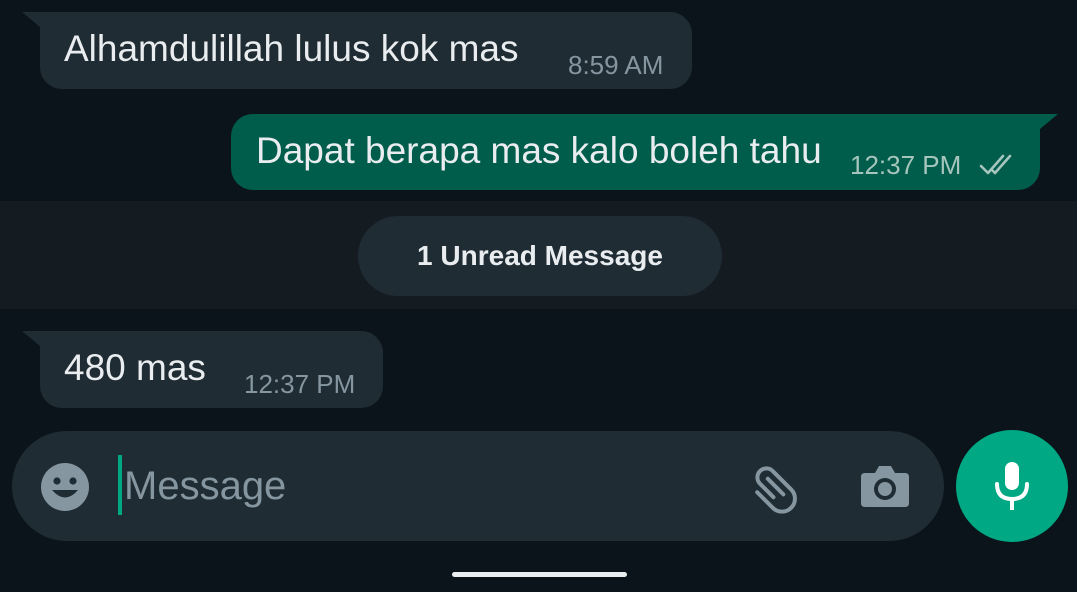 The image size is (1077, 592). What do you see at coordinates (120, 485) in the screenshot?
I see `text-cursor` at bounding box center [120, 485].